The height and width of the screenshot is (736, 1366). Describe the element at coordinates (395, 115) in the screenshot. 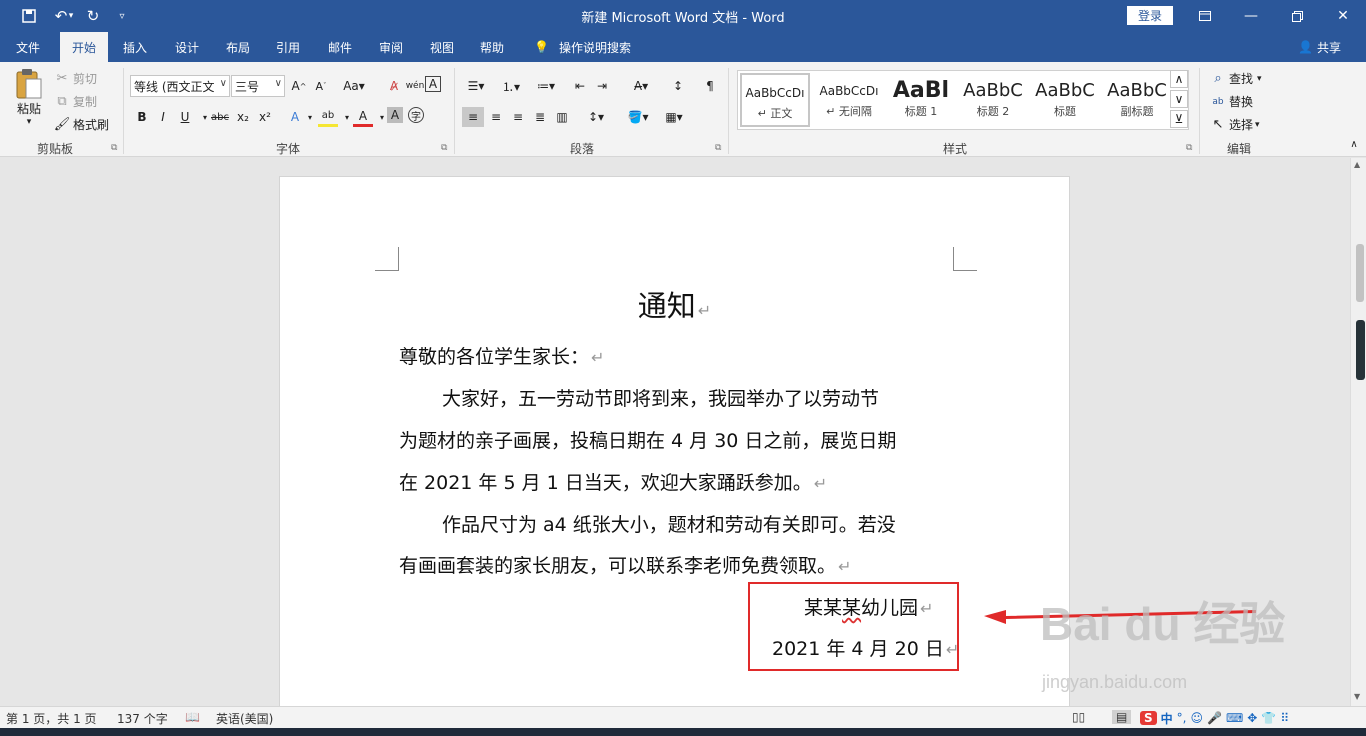

I see `character-shading-icon: A` at that location.